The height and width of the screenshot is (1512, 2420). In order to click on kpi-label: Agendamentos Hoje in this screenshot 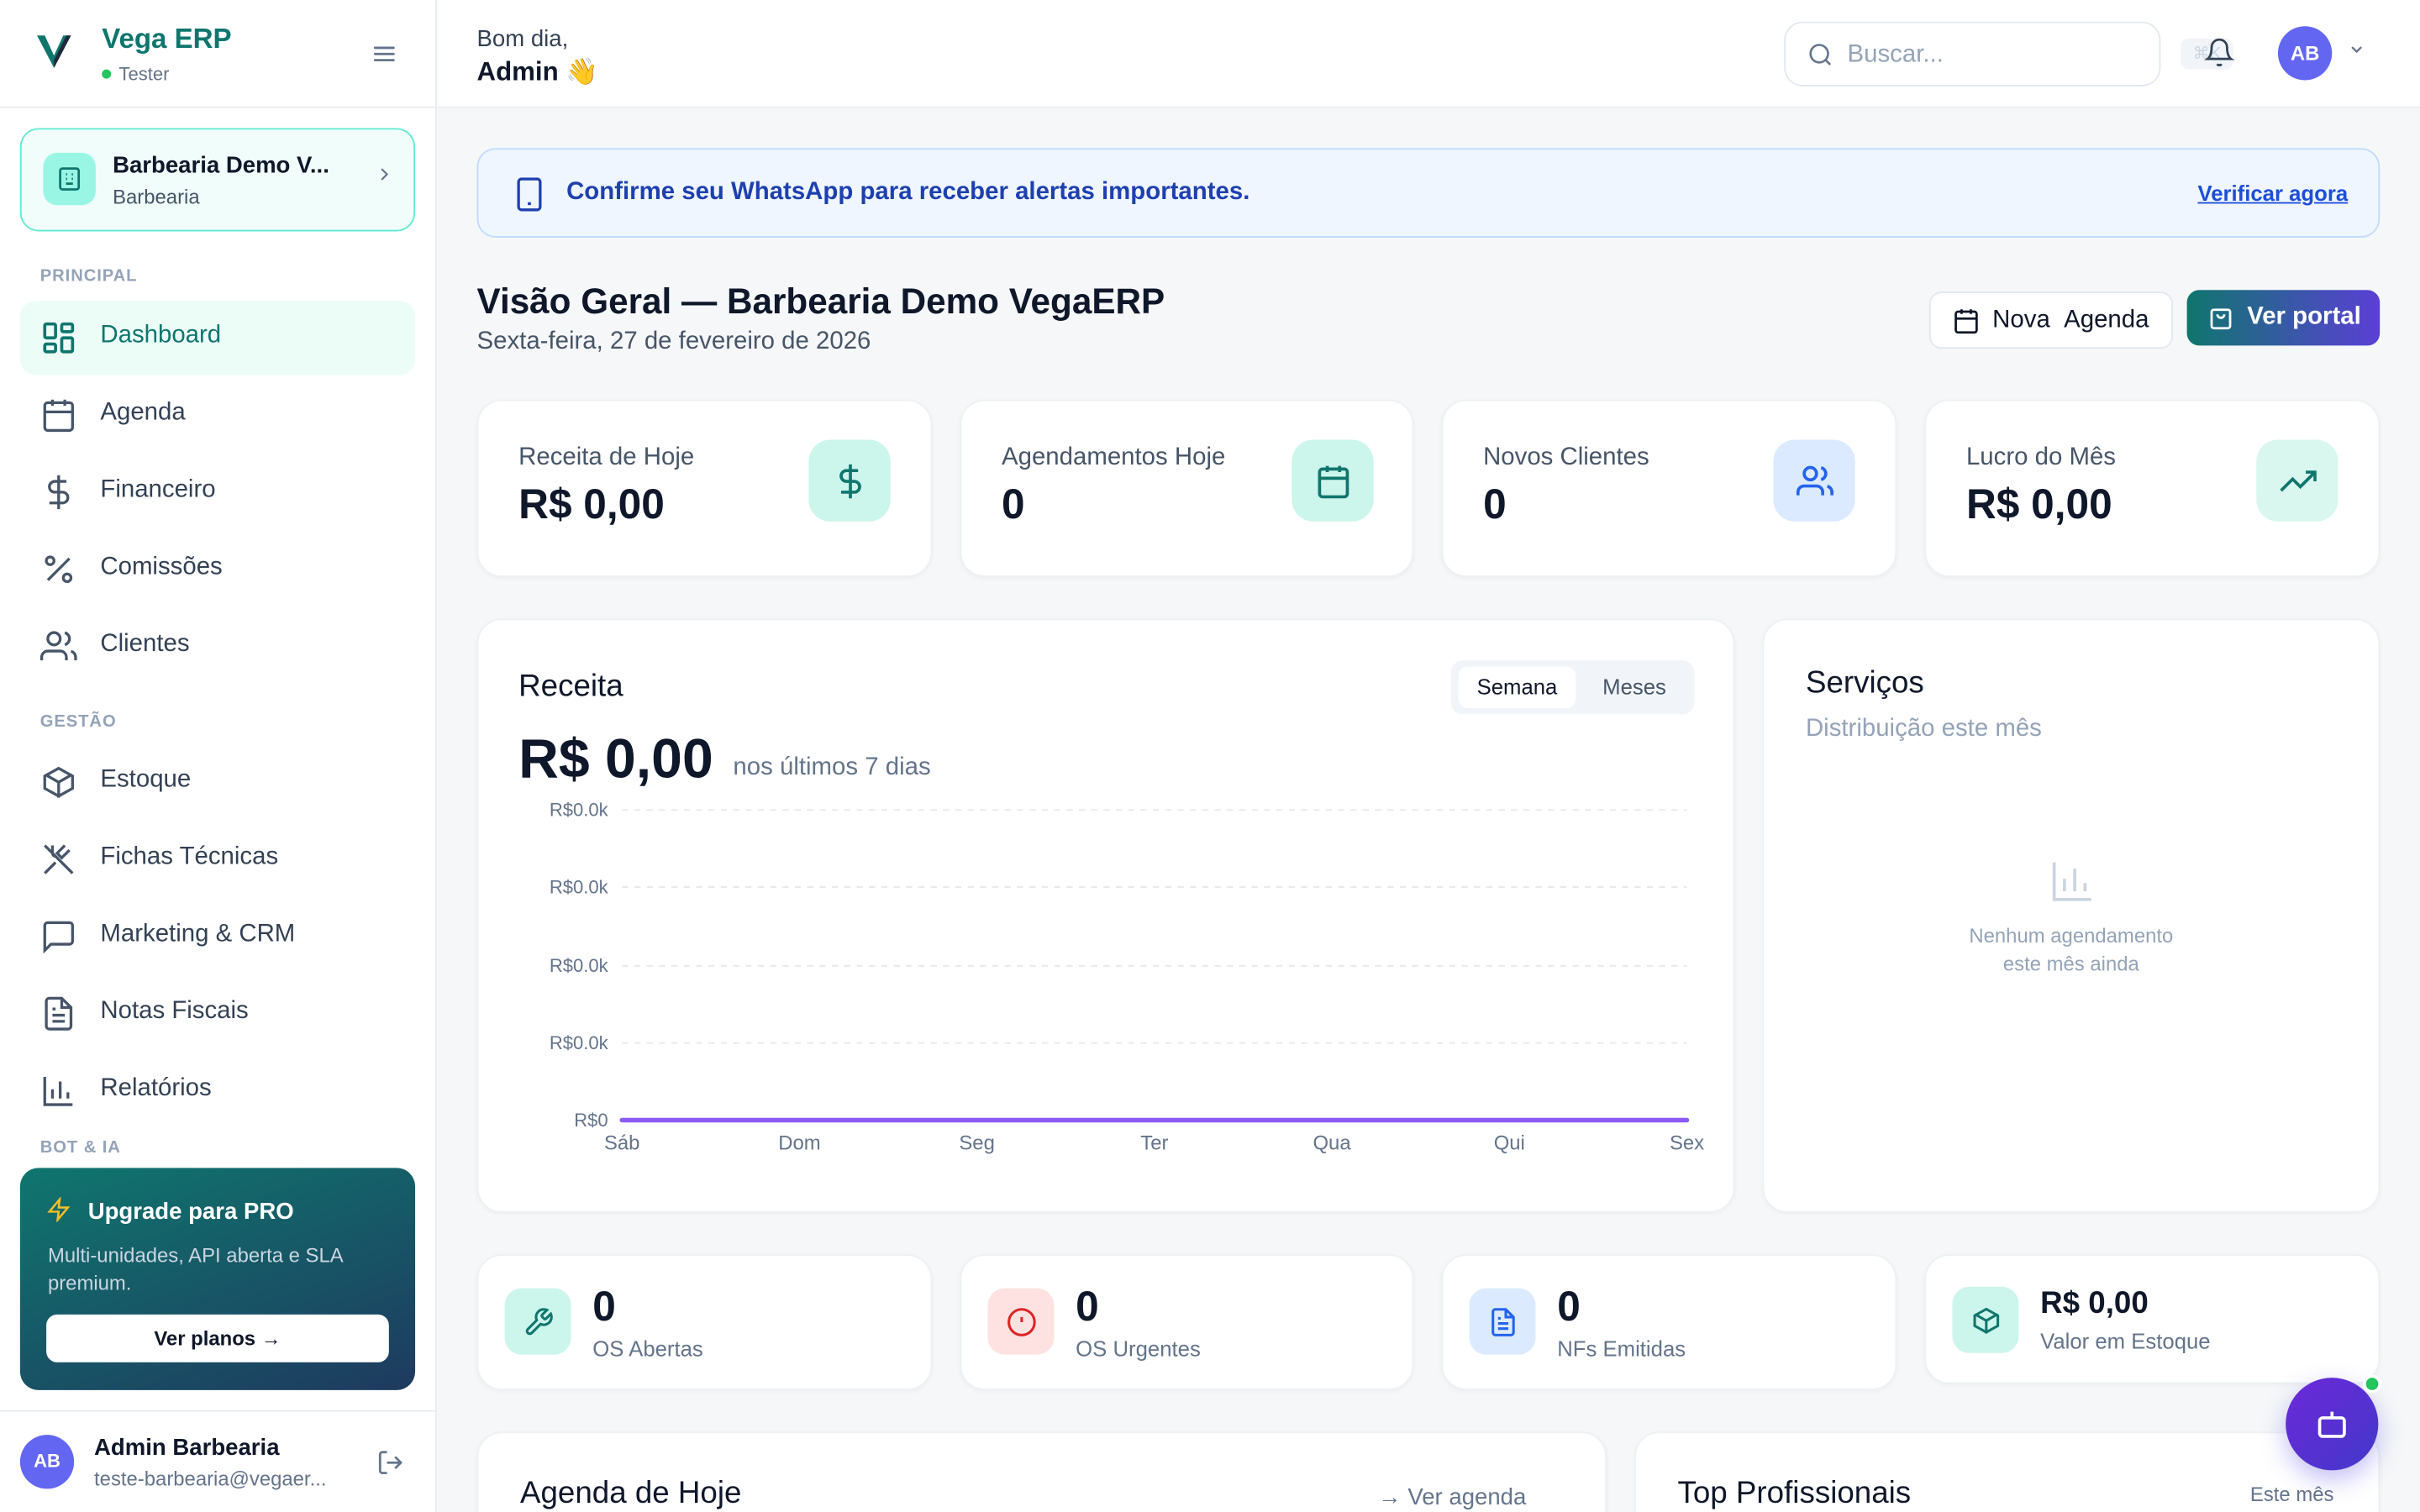, I will do `click(1114, 457)`.